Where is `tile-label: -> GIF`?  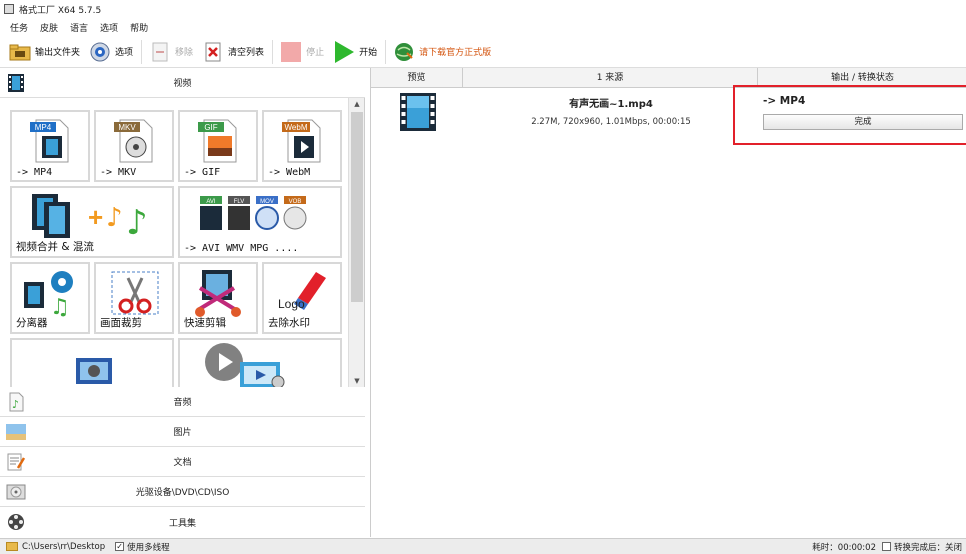 tile-label: -> GIF is located at coordinates (202, 172).